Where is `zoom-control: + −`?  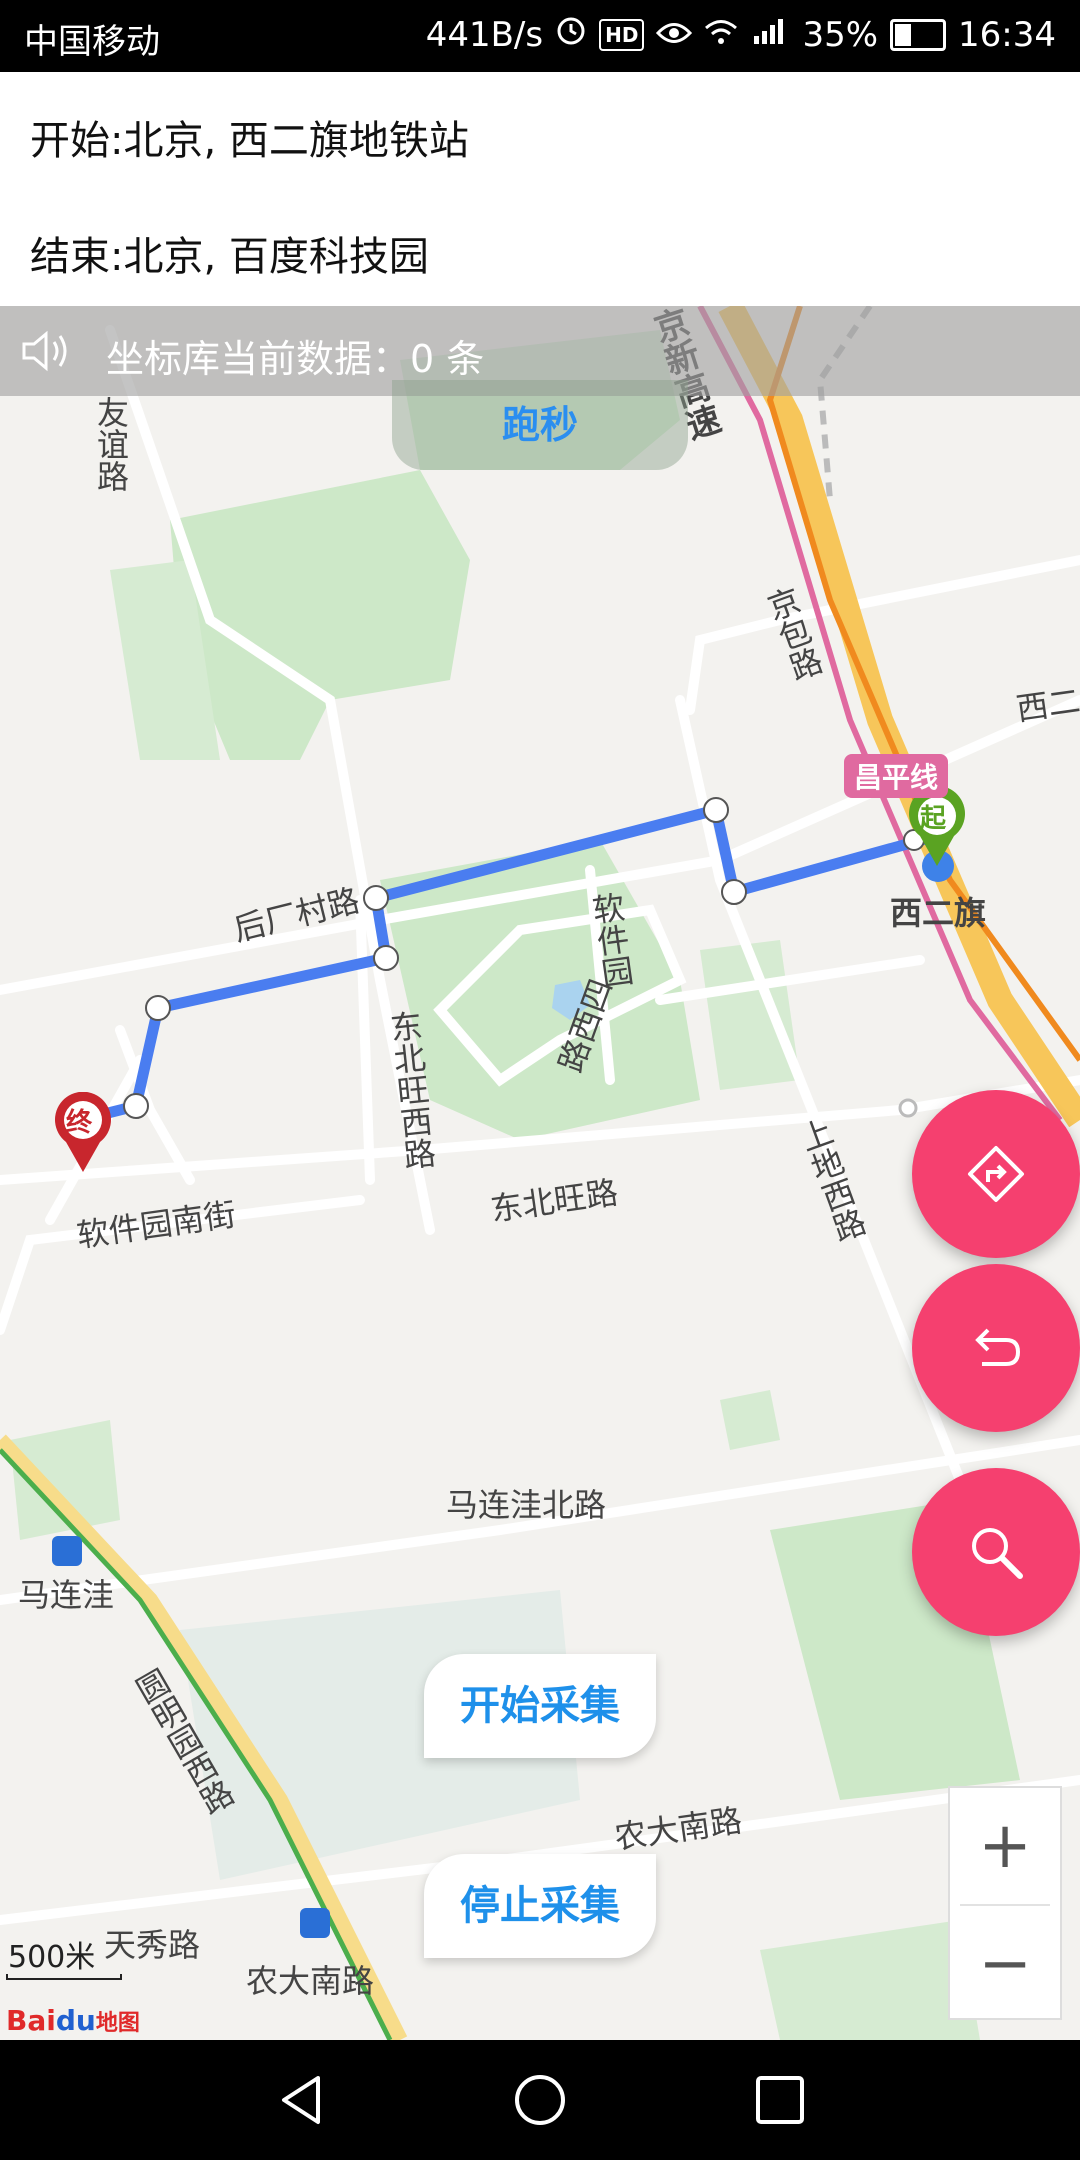
zoom-control: + − is located at coordinates (1005, 1903).